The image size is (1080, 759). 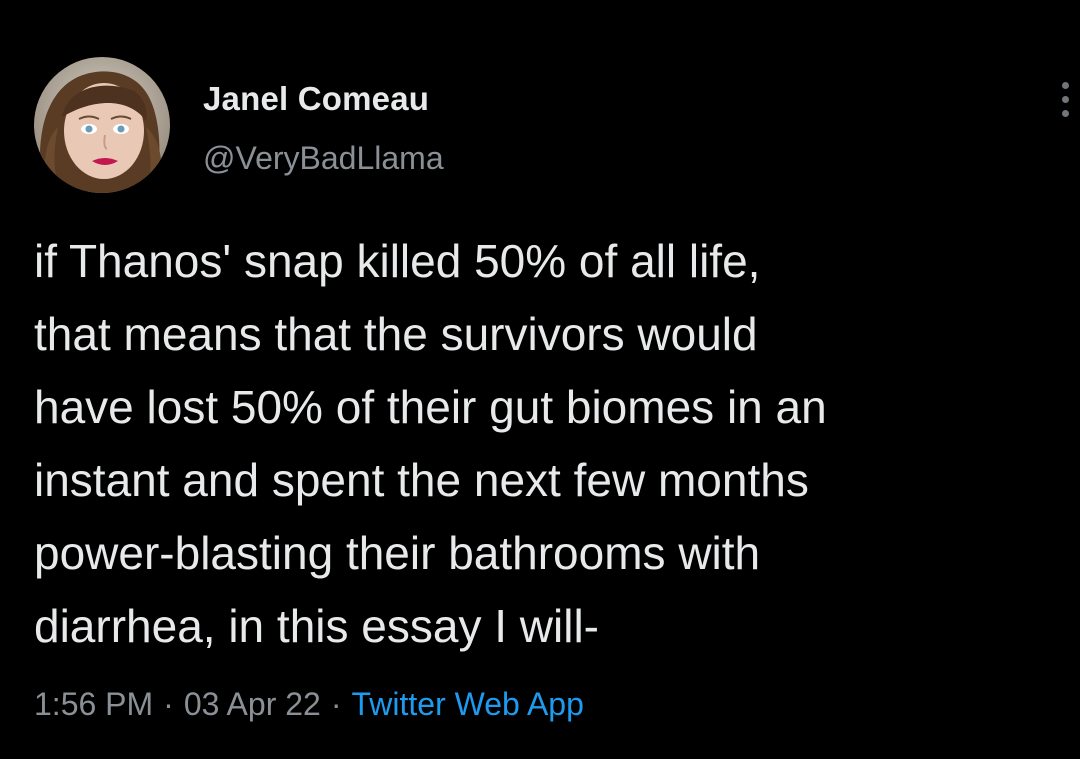 I want to click on tweet-date: 03 Apr 22, so click(x=252, y=704).